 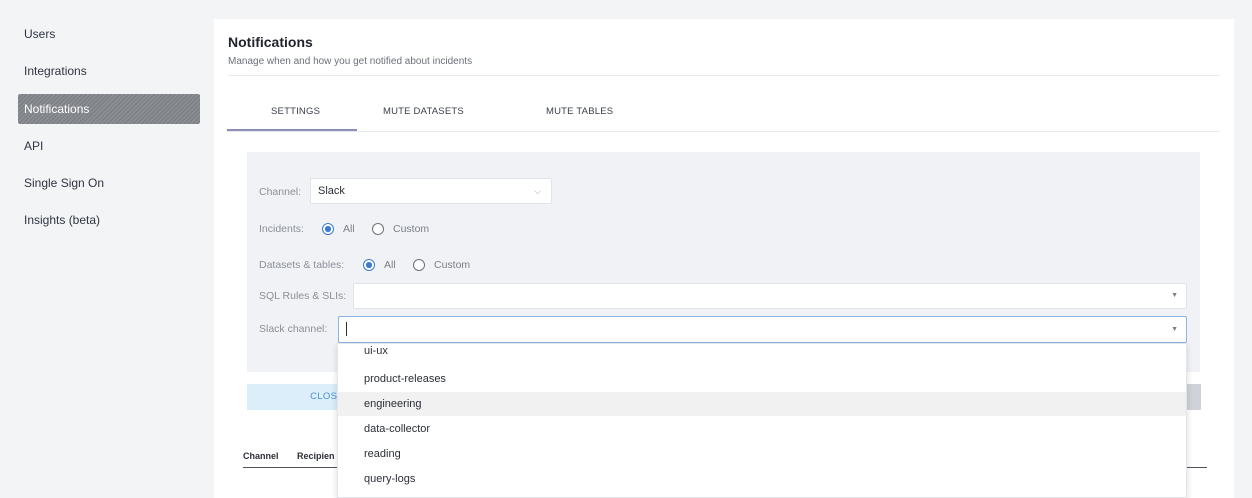 I want to click on tabs-divider, so click(x=723, y=131).